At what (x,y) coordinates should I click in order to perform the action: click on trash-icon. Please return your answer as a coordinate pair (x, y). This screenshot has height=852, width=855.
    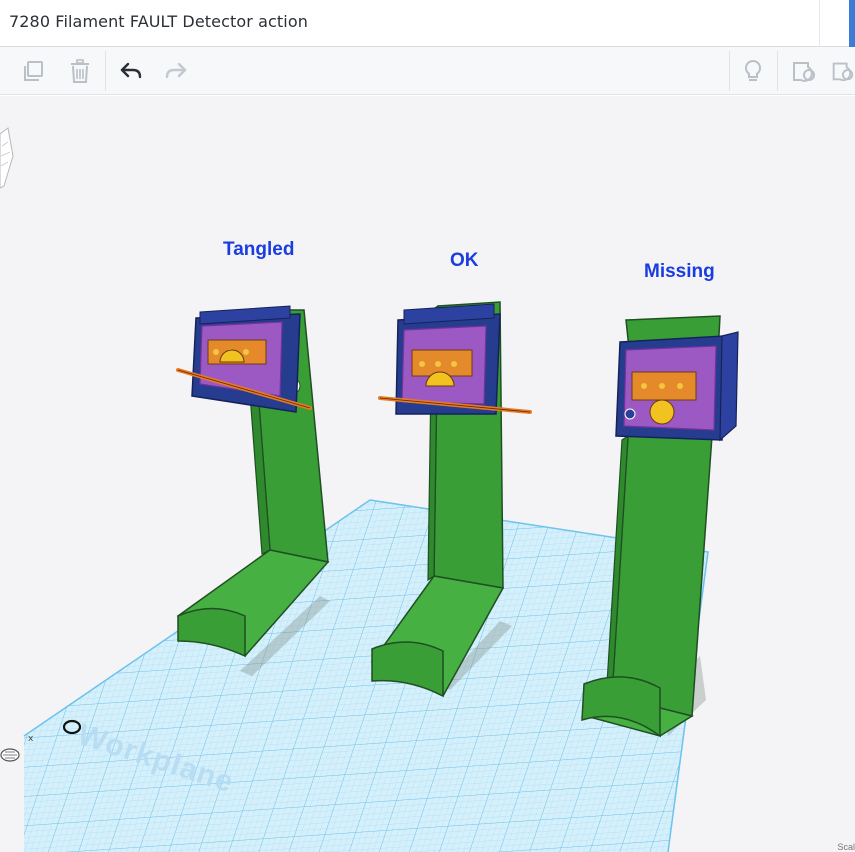
    Looking at the image, I should click on (80, 71).